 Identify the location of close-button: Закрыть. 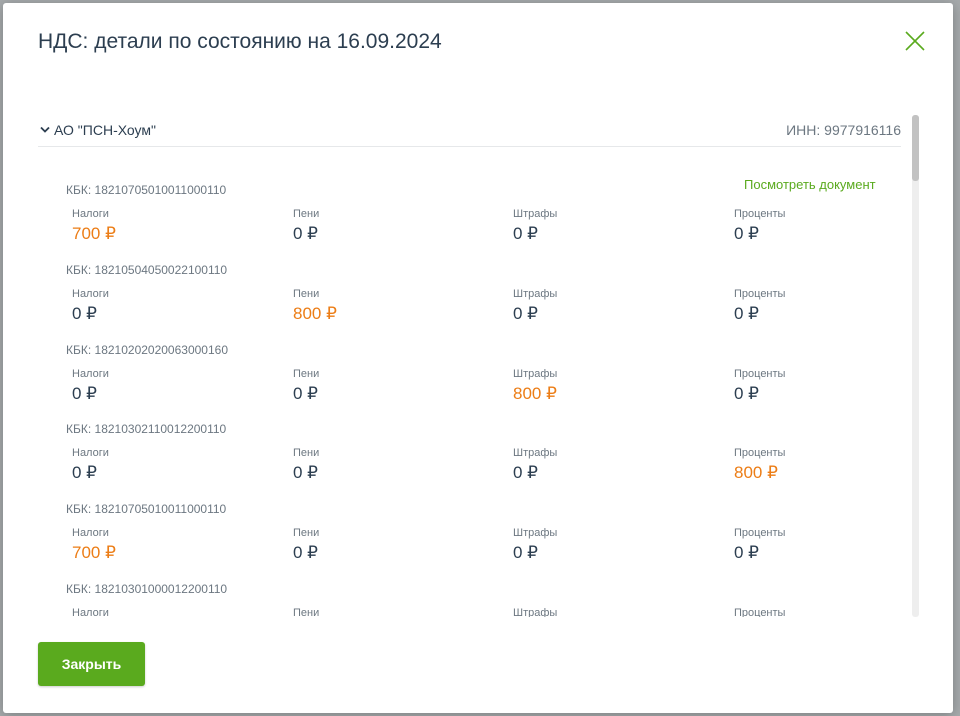
(91, 664).